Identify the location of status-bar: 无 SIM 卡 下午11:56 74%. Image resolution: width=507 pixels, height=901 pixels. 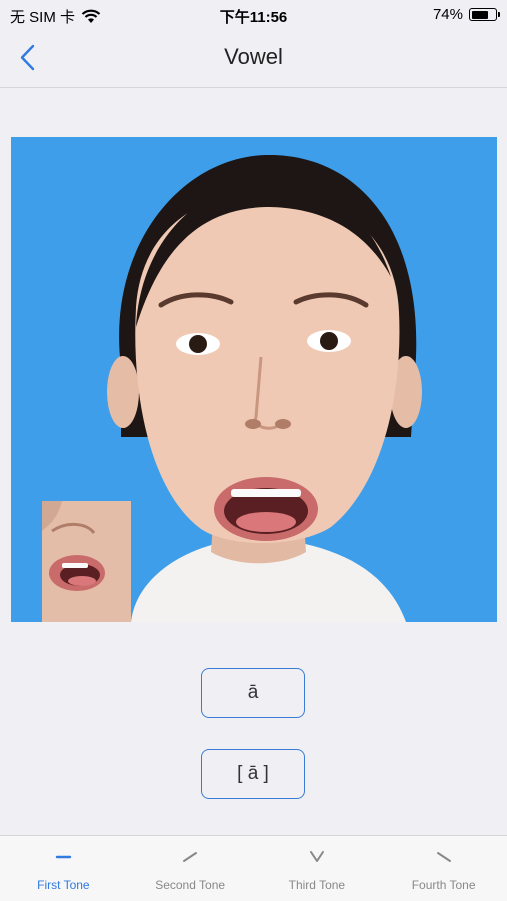
(253, 15).